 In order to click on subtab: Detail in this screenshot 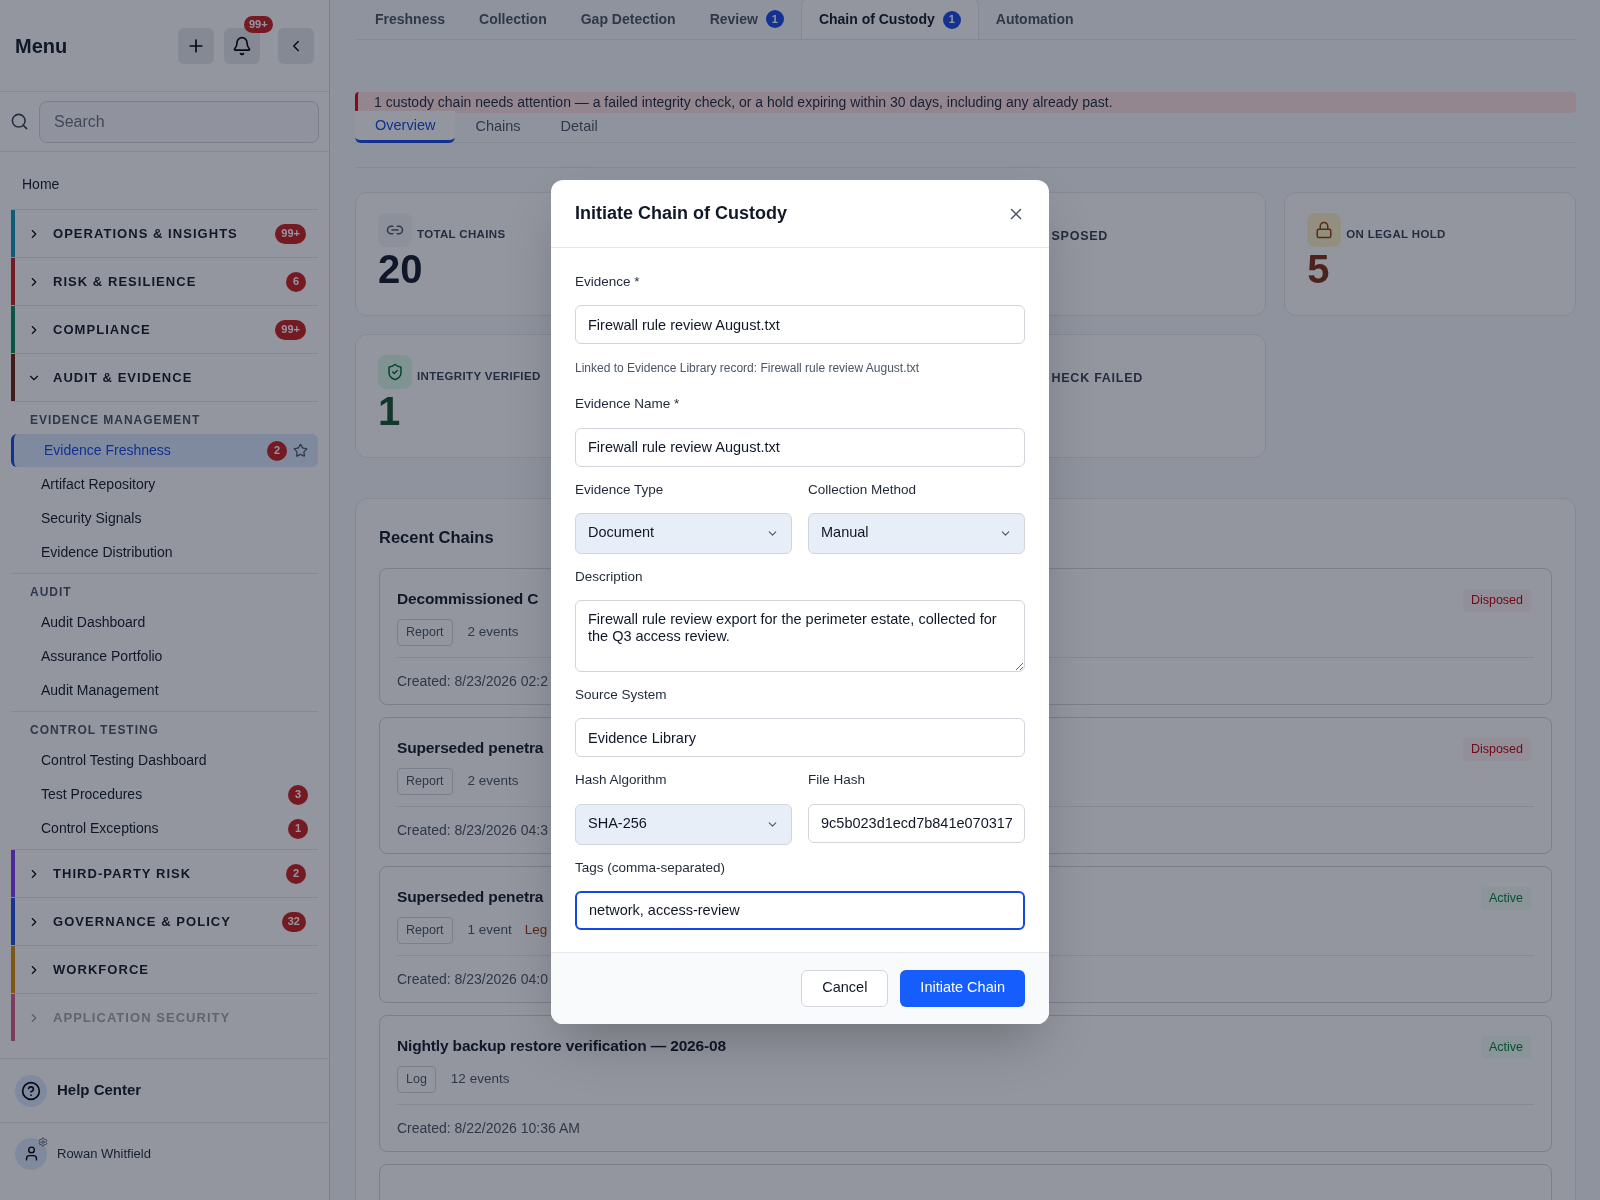, I will do `click(579, 127)`.